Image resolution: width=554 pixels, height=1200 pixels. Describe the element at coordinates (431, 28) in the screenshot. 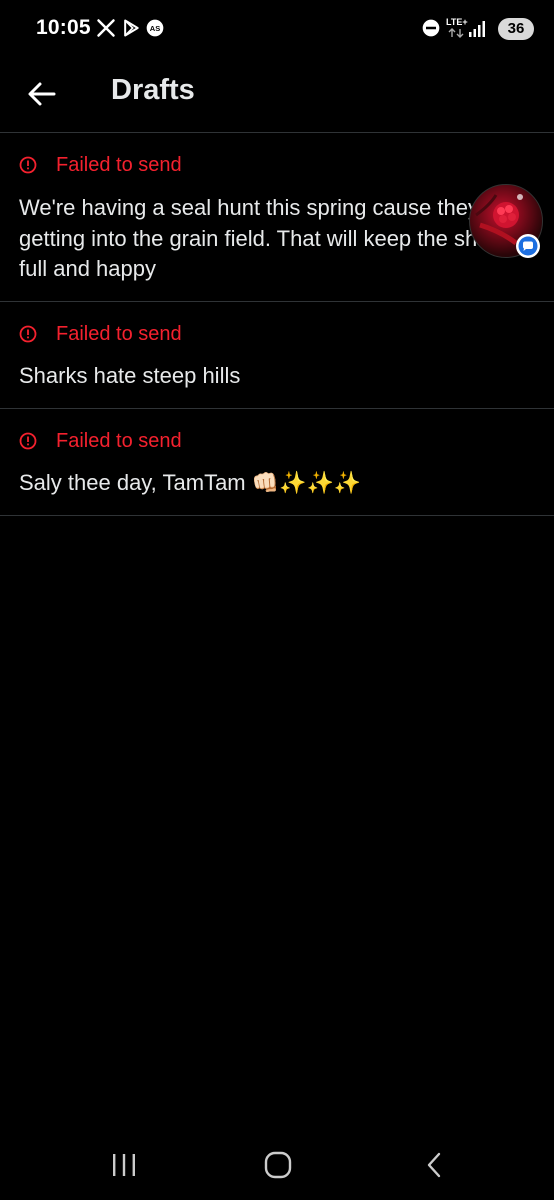

I see `do-not-disturb-icon` at that location.